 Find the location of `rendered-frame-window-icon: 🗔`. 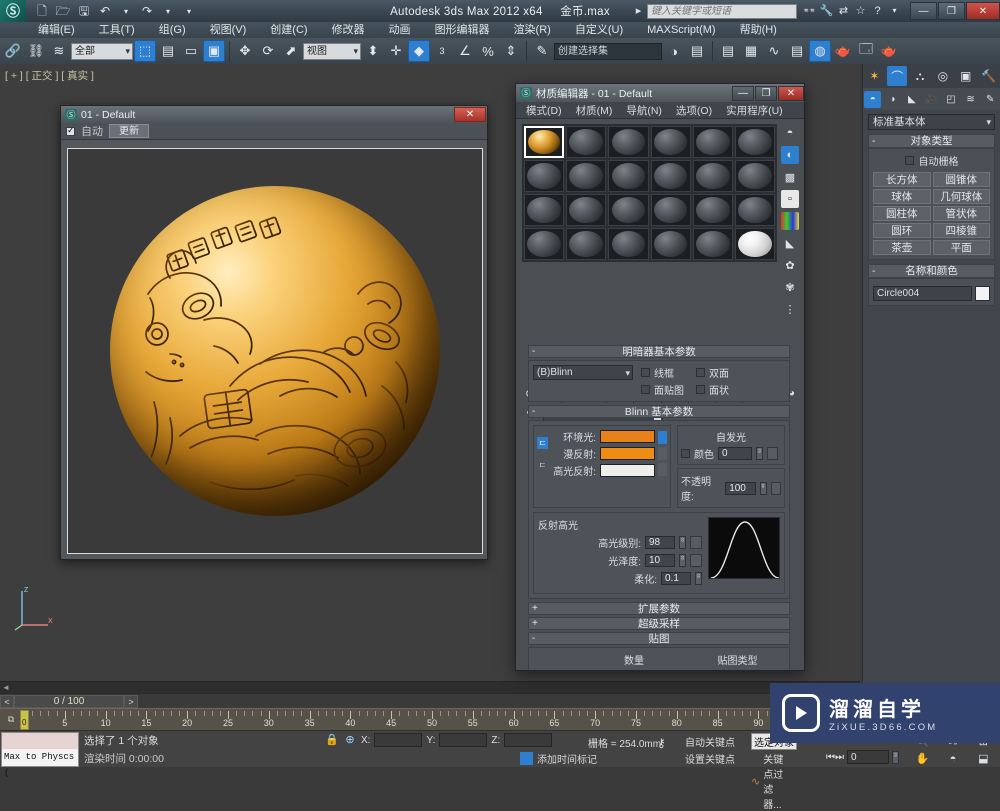

rendered-frame-window-icon: 🗔 is located at coordinates (866, 51).